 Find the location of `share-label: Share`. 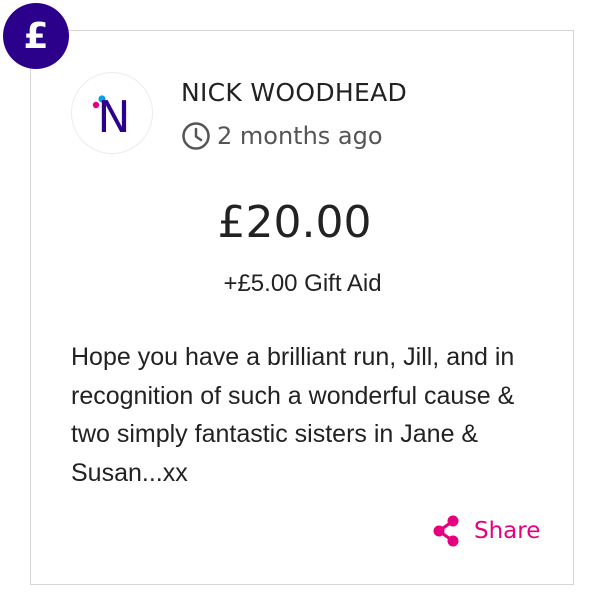

share-label: Share is located at coordinates (507, 531).